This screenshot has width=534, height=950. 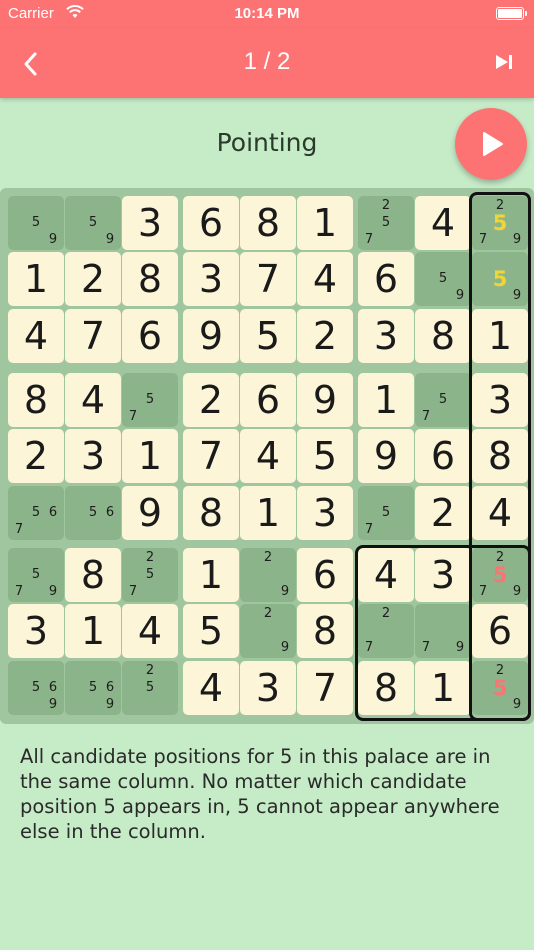 What do you see at coordinates (110, 704) in the screenshot?
I see `candidate: 9` at bounding box center [110, 704].